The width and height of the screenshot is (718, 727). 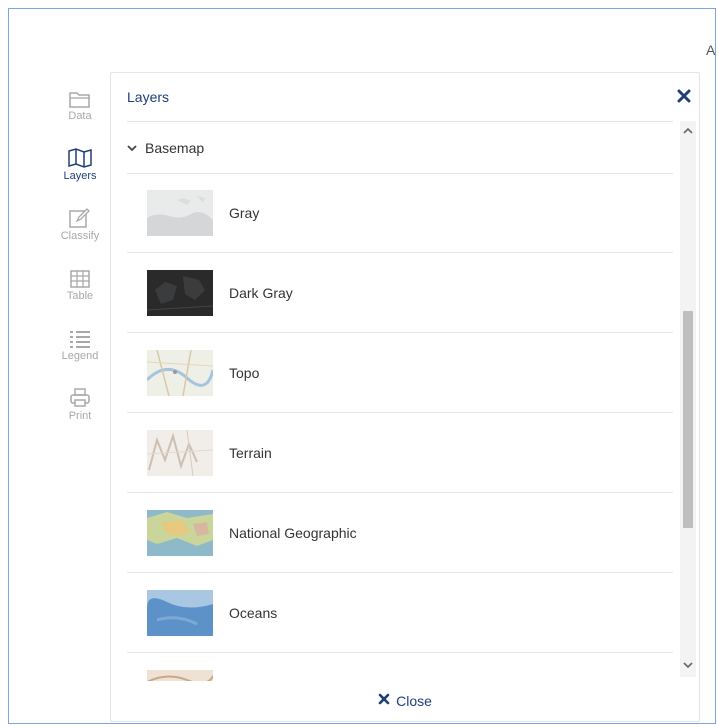 I want to click on basemap-item-dark-gray: Dark Gray, so click(x=400, y=293).